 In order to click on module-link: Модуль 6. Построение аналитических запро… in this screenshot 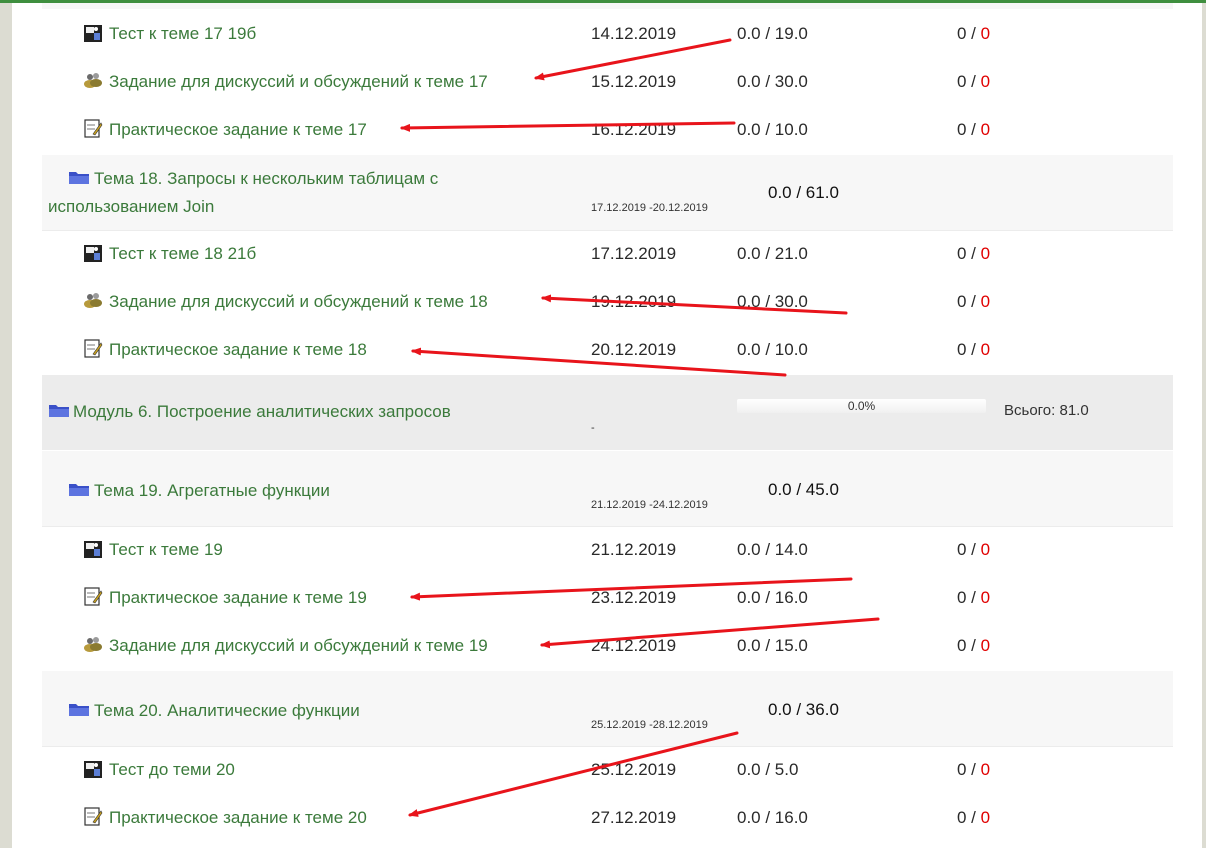, I will do `click(262, 412)`.